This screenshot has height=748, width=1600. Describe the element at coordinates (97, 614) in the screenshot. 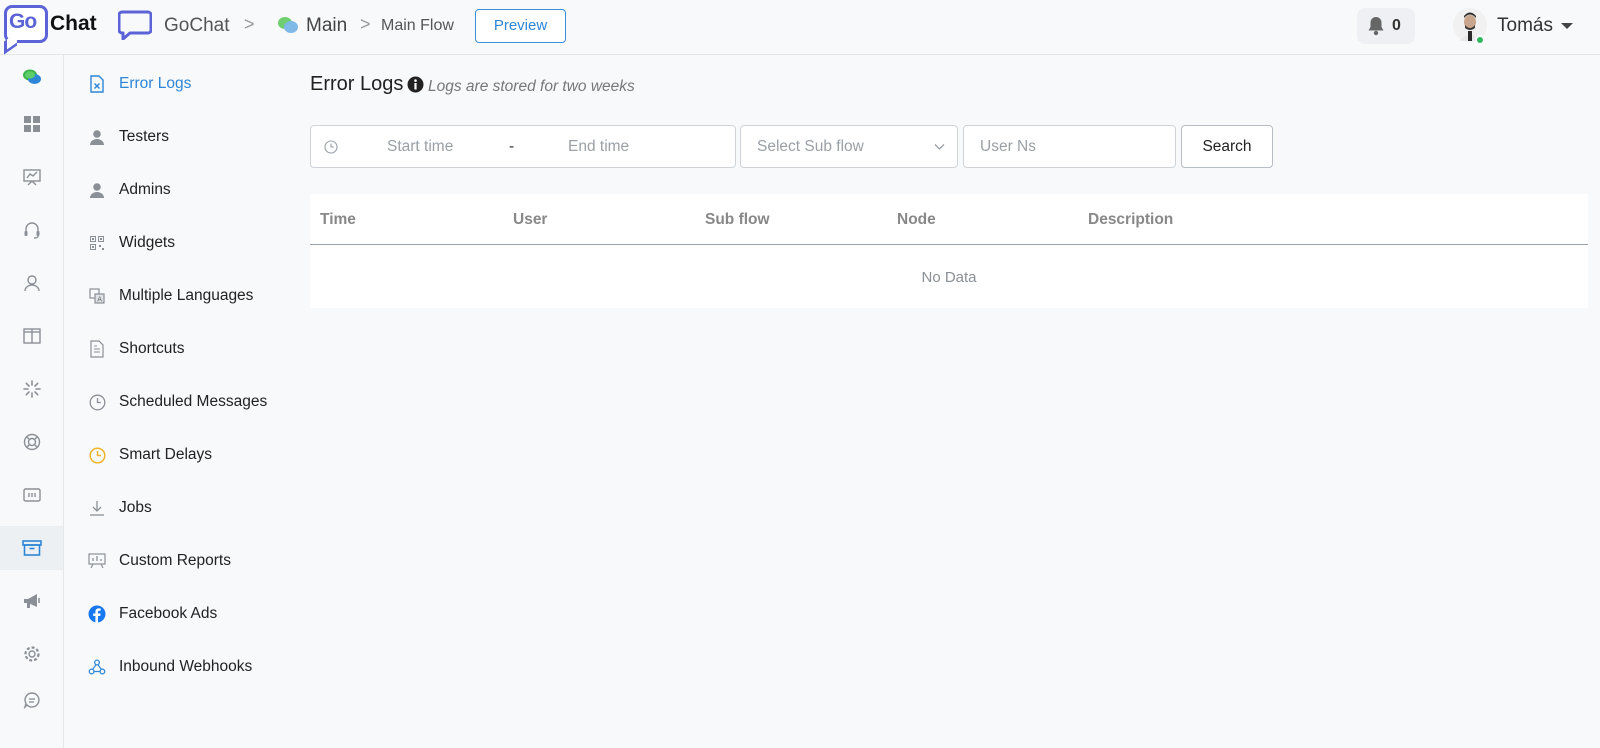

I see `facebook-icon` at that location.